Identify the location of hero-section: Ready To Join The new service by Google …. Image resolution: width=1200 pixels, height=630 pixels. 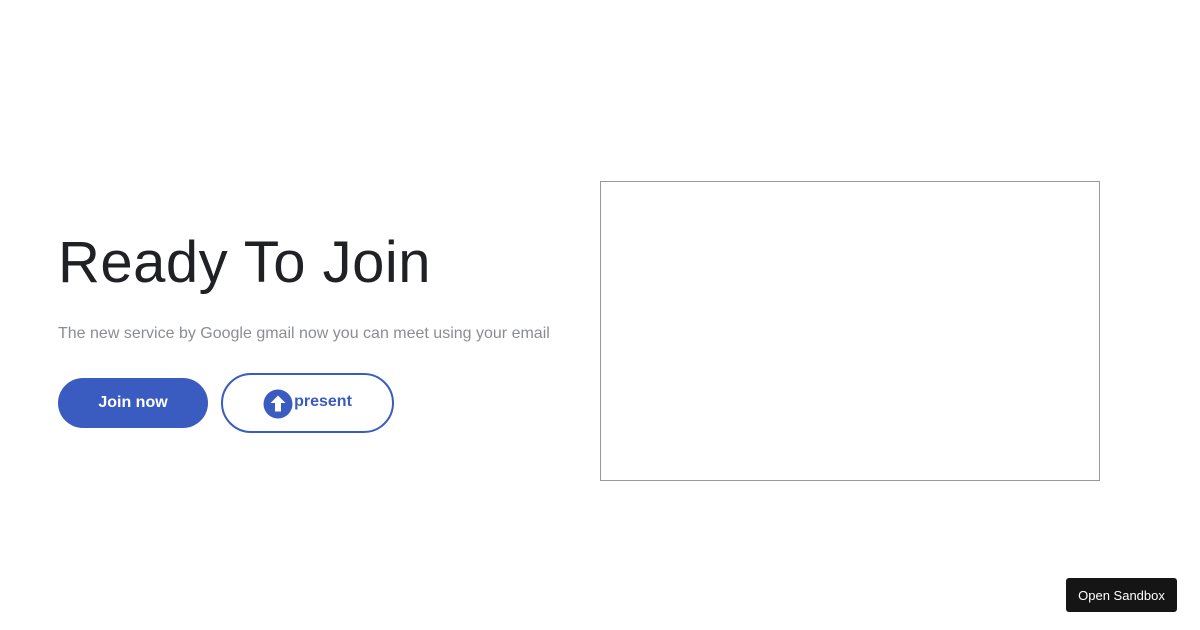
(318, 330).